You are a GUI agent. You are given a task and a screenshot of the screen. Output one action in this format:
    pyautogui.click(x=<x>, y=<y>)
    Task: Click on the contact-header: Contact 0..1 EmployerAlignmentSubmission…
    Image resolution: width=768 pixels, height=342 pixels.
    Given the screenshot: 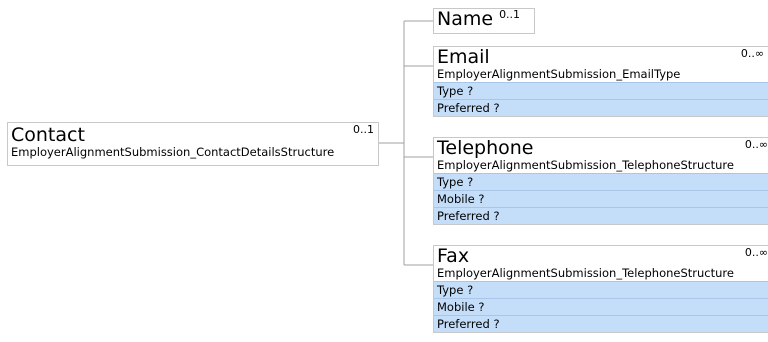 What is the action you would take?
    pyautogui.click(x=193, y=141)
    